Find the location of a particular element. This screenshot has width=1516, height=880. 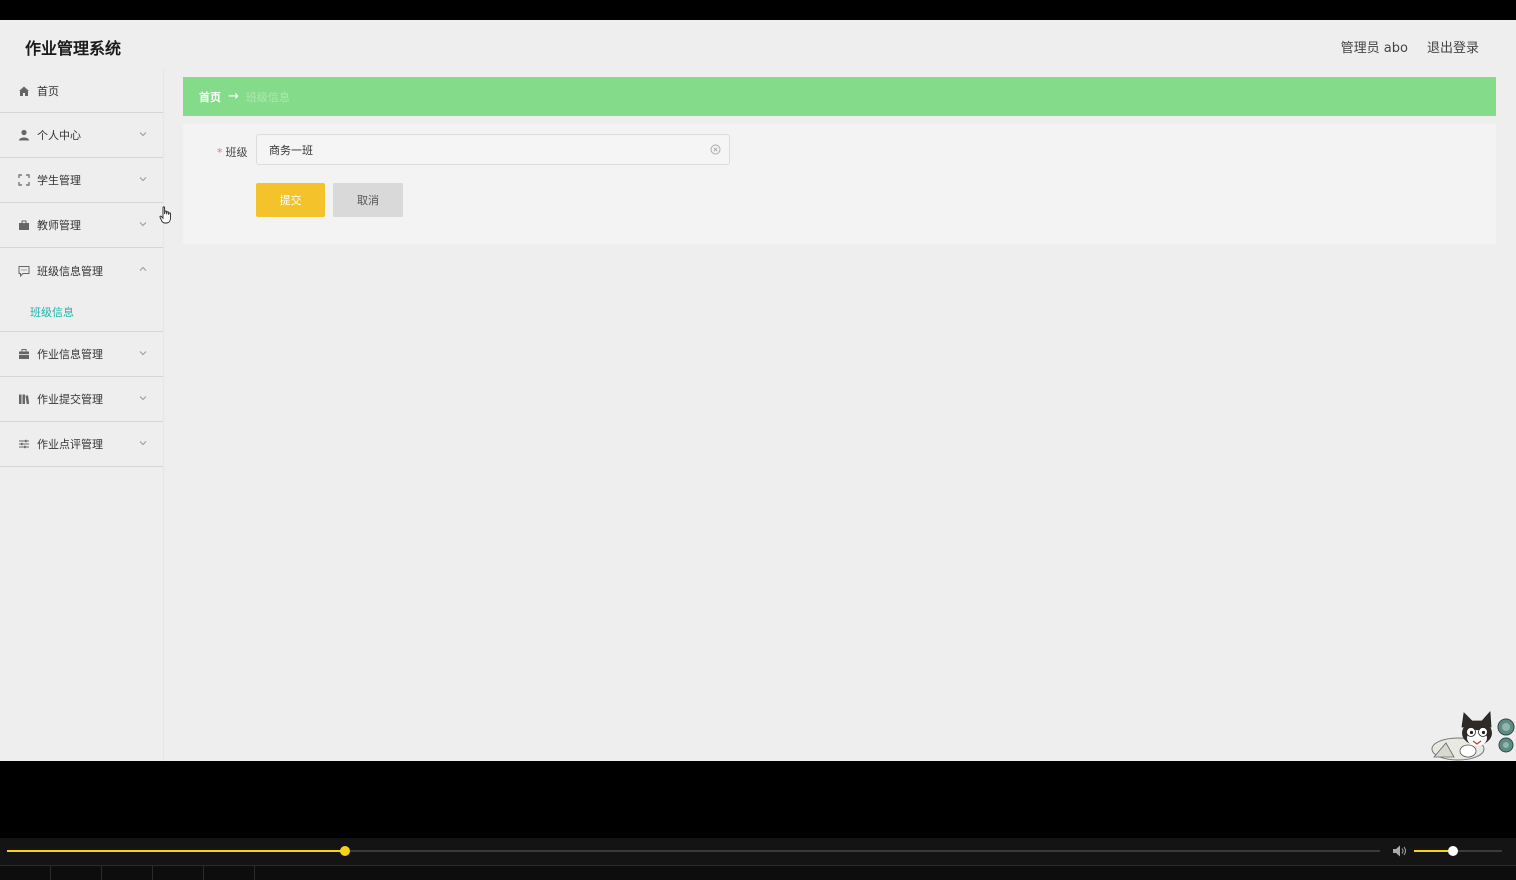

breadcrumb-current: 班级信息 is located at coordinates (267, 97).